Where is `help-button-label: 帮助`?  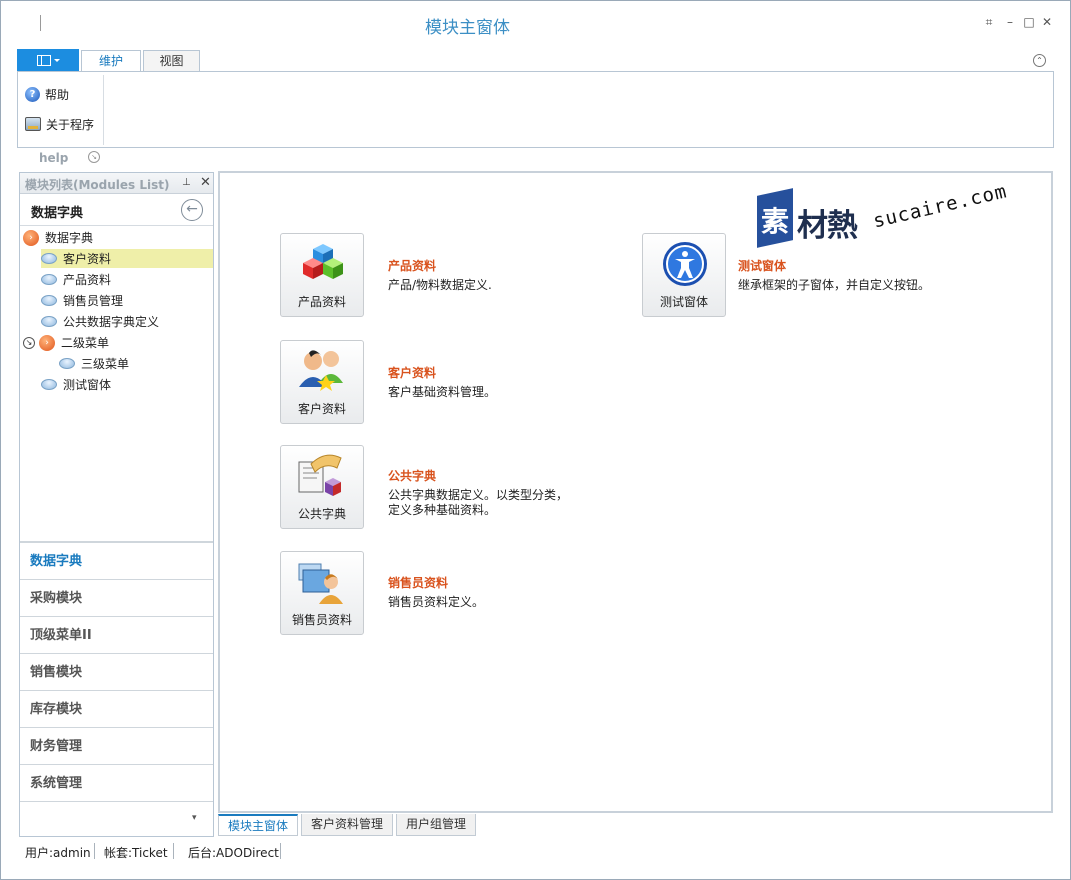
help-button-label: 帮助 is located at coordinates (57, 94).